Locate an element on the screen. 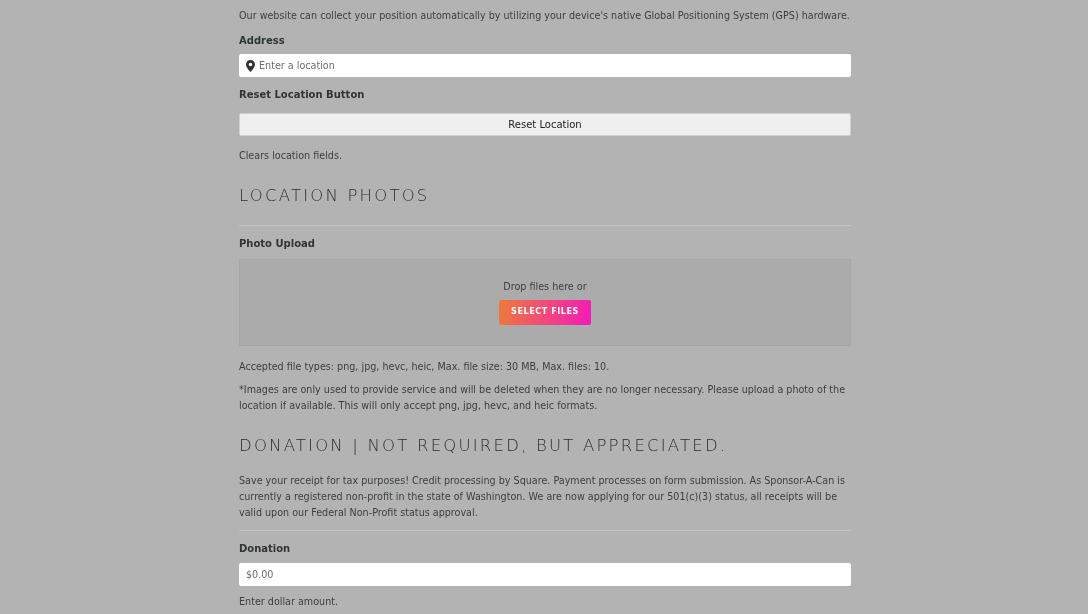 The height and width of the screenshot is (614, 1088). field-label: Donation is located at coordinates (265, 548).